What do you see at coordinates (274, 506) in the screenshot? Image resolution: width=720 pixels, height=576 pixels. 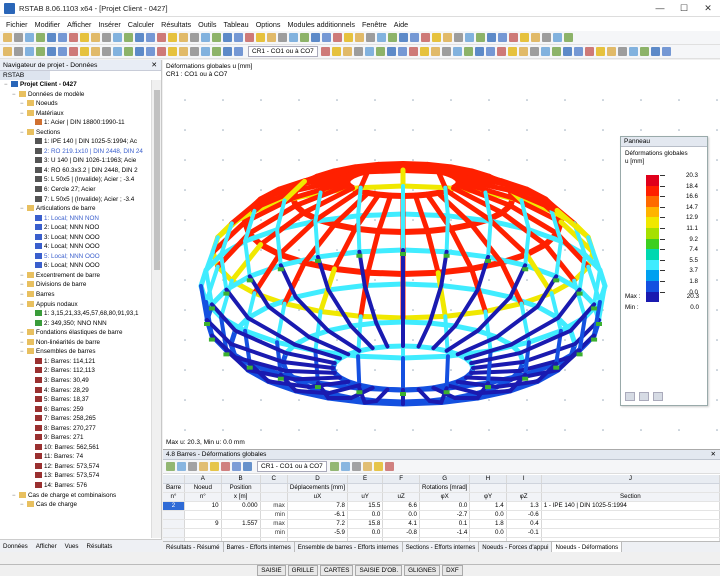 I see `table-cell: max` at bounding box center [274, 506].